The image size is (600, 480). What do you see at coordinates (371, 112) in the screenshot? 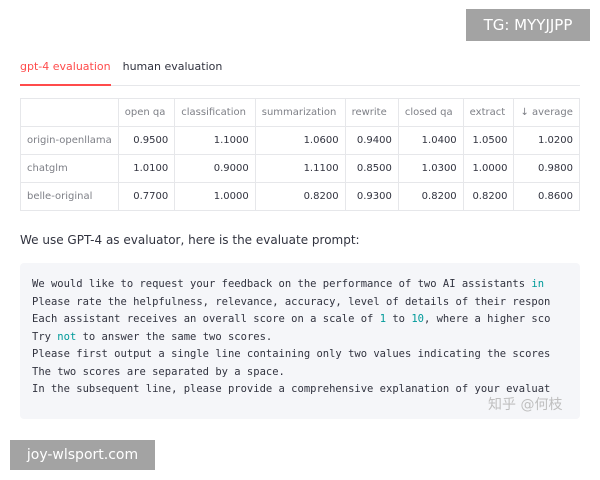
I see `column-header-rewrite: rewrite` at bounding box center [371, 112].